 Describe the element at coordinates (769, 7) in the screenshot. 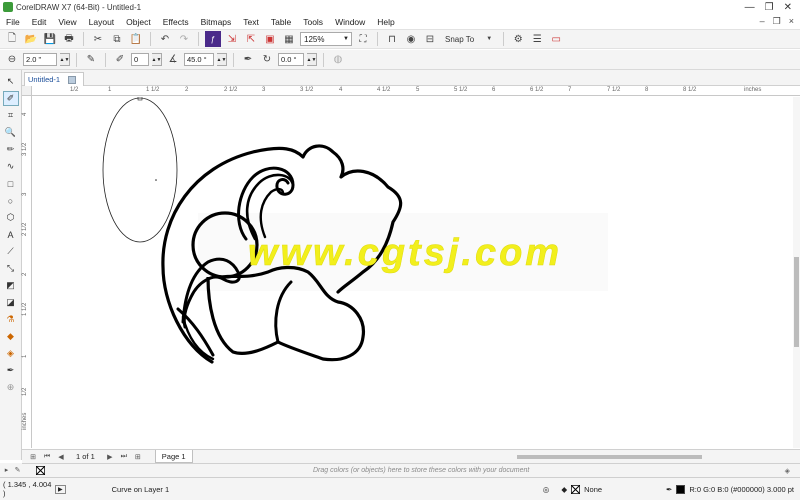

I see `maximize-button: ❐` at that location.